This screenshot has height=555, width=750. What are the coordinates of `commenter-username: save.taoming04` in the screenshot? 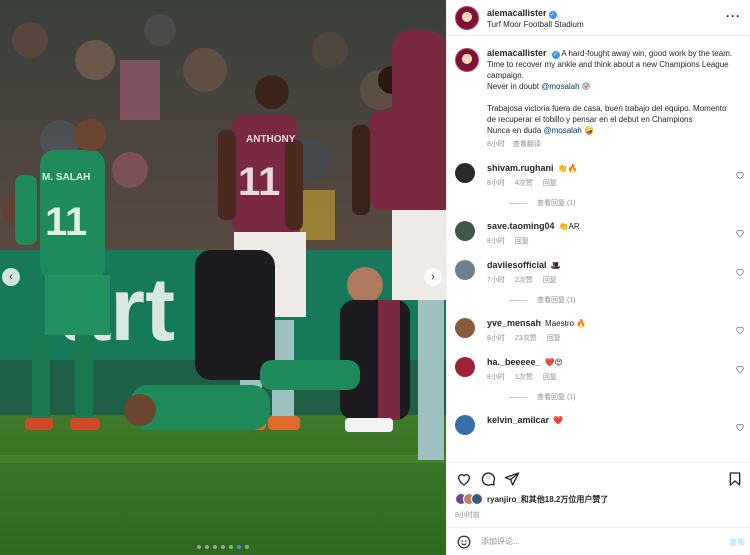 It's located at (521, 226).